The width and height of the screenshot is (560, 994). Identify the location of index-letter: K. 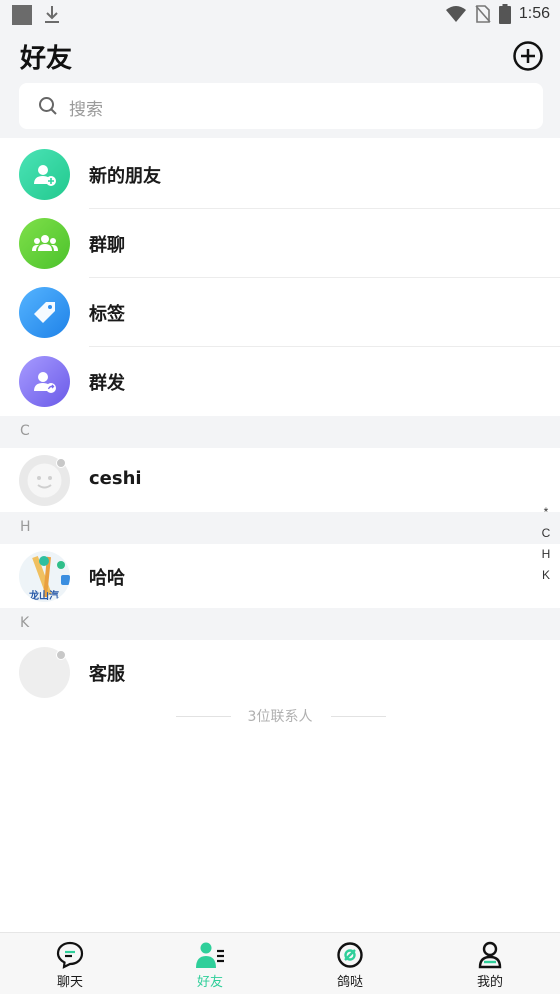
(546, 575).